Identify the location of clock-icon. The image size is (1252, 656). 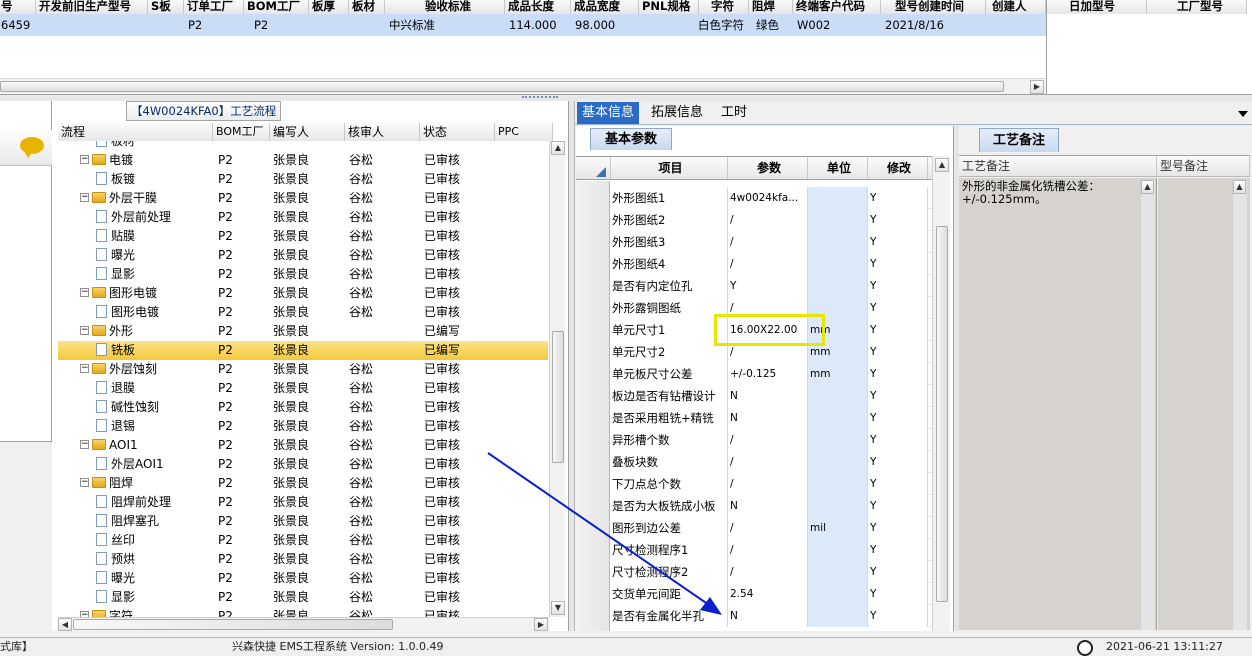
(1085, 648).